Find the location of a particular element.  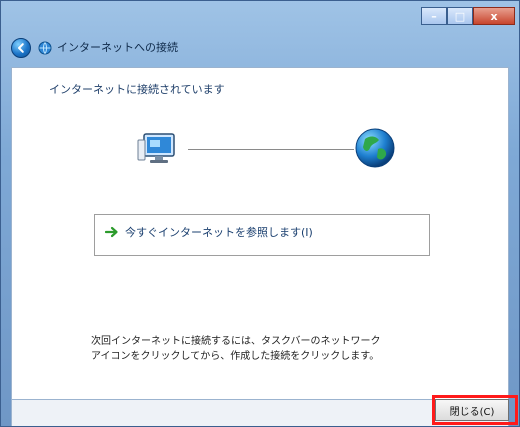

close-window-button: x is located at coordinates (494, 16).